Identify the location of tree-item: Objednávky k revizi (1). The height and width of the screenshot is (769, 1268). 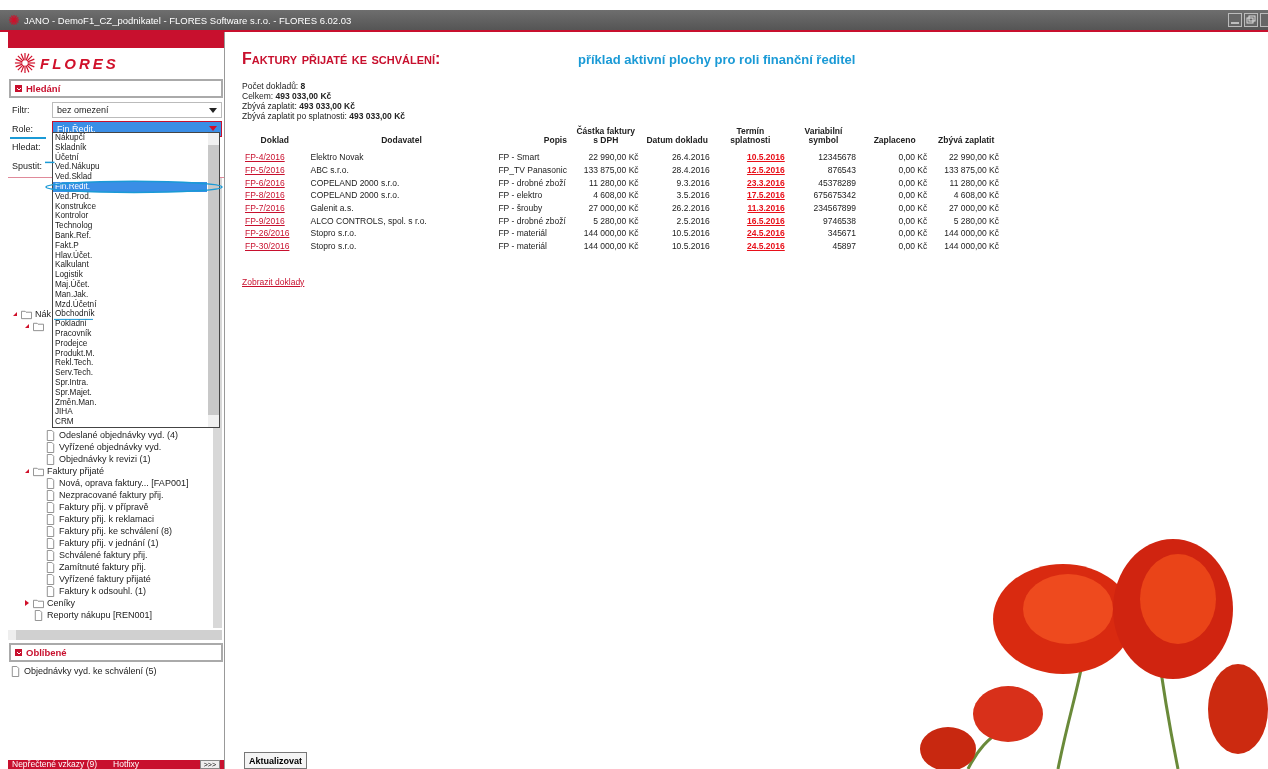
(105, 459).